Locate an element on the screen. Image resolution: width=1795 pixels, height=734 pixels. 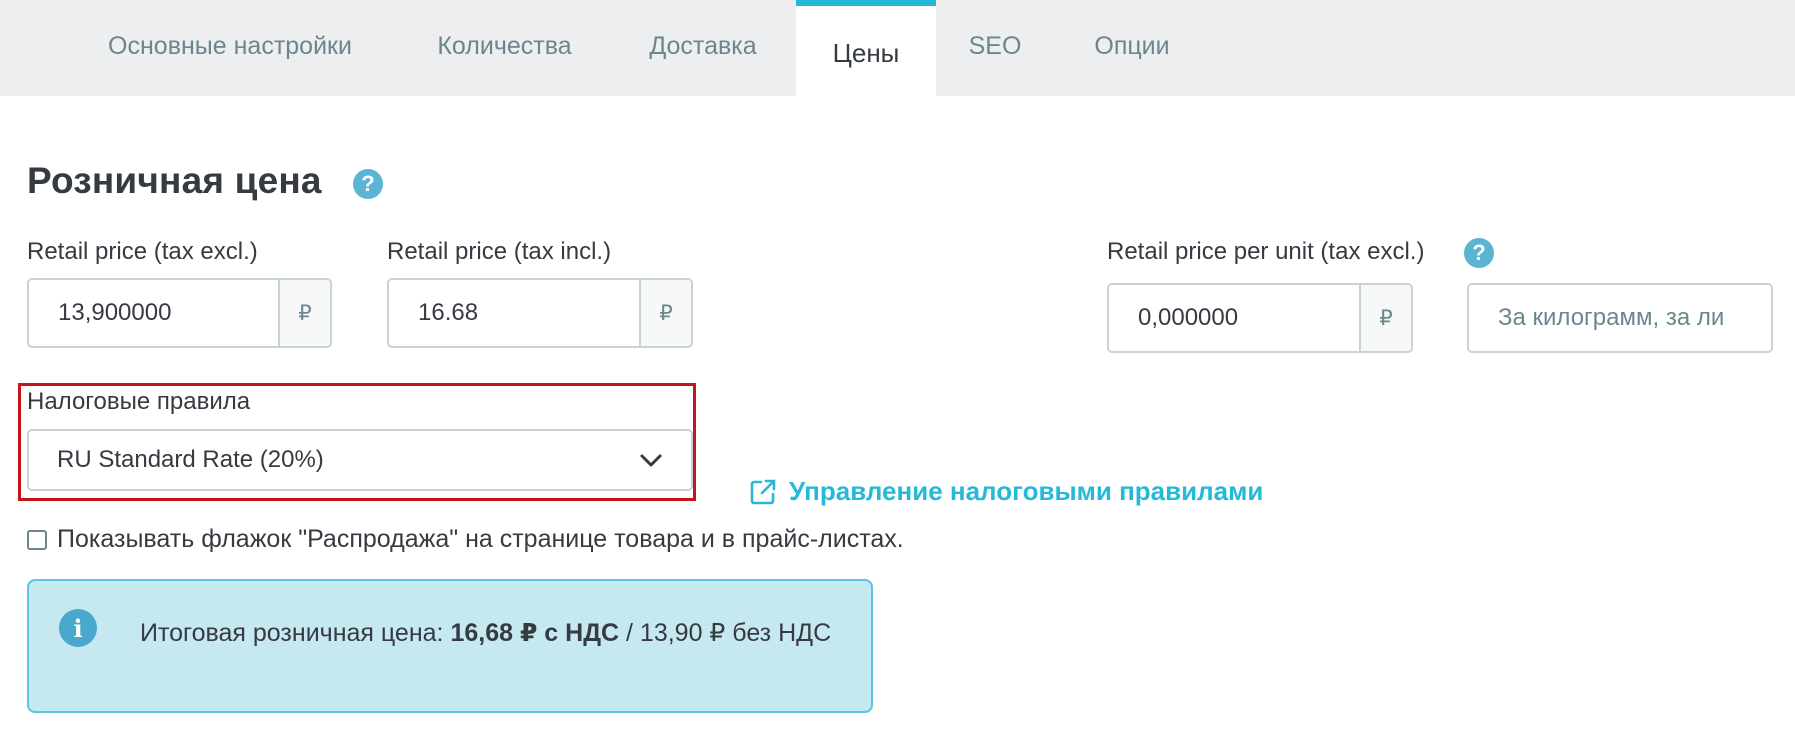
on-sale-checkbox is located at coordinates (37, 539).